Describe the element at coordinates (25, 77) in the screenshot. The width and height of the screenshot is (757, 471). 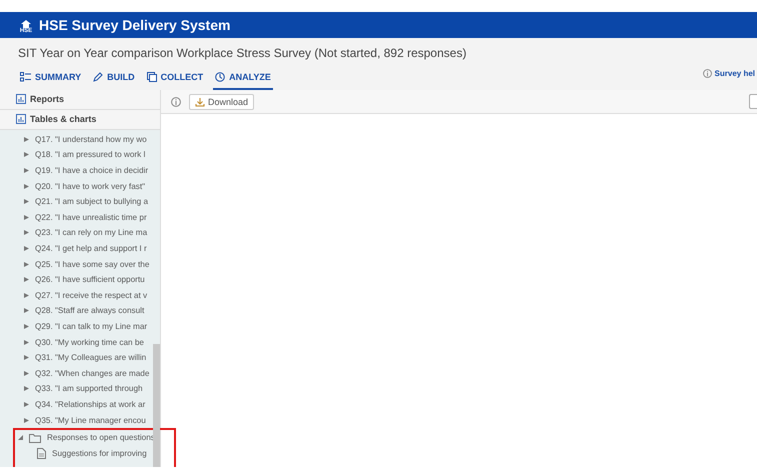
I see `list-icon` at that location.